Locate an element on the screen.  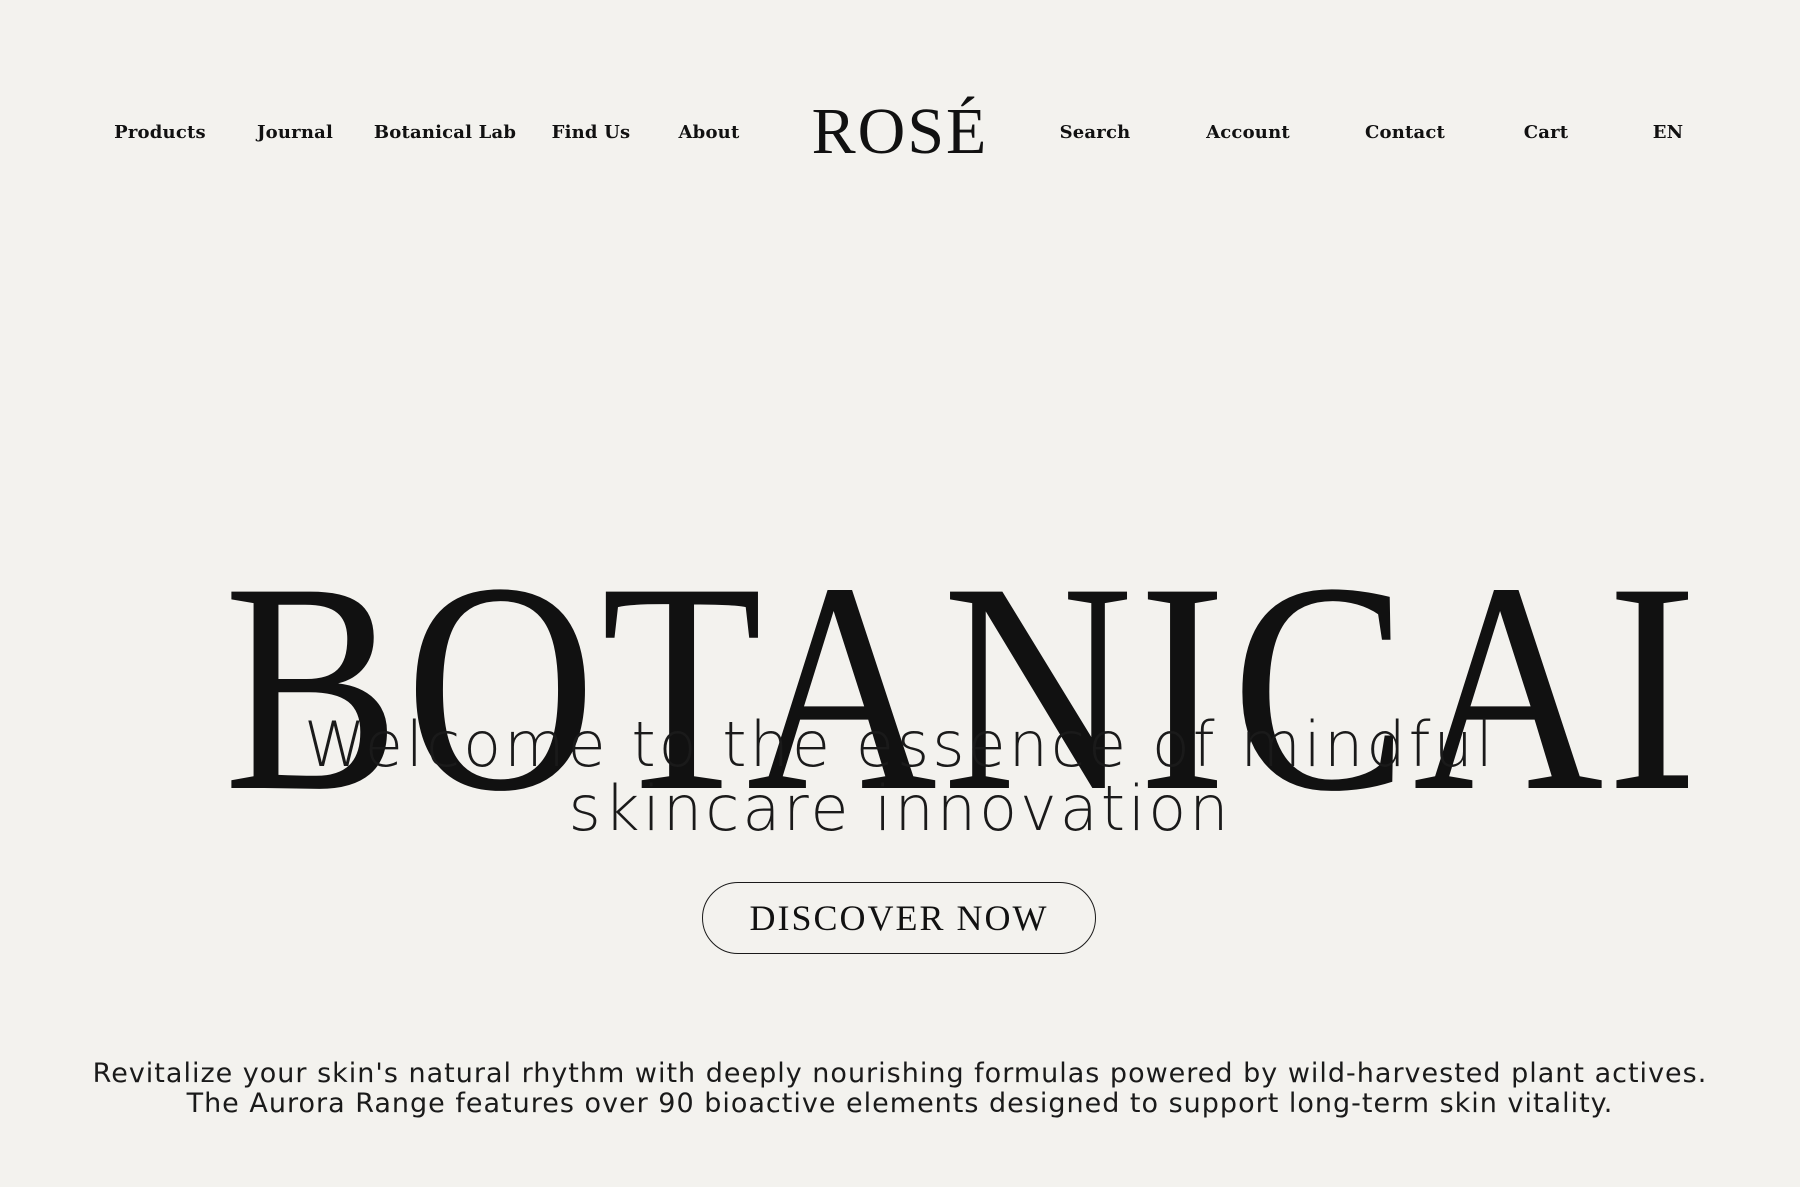
brand-logo: ROSÉ is located at coordinates (900, 132).